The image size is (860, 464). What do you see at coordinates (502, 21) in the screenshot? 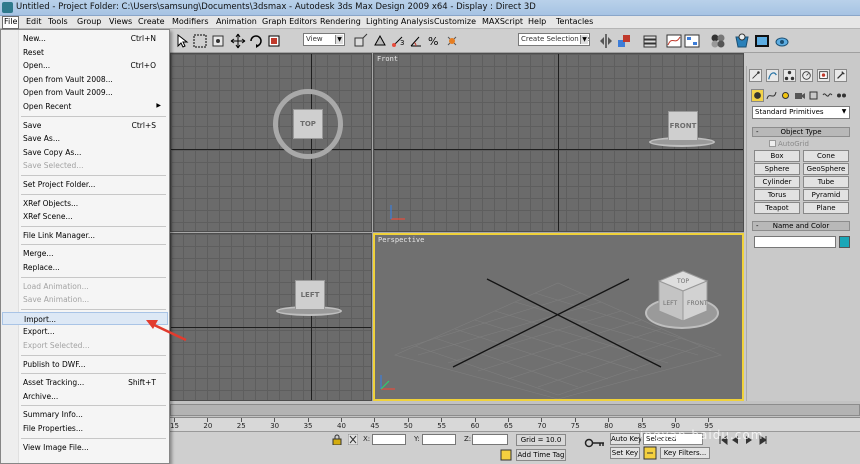
I see `menu-maxscript: MAXScript` at bounding box center [502, 21].